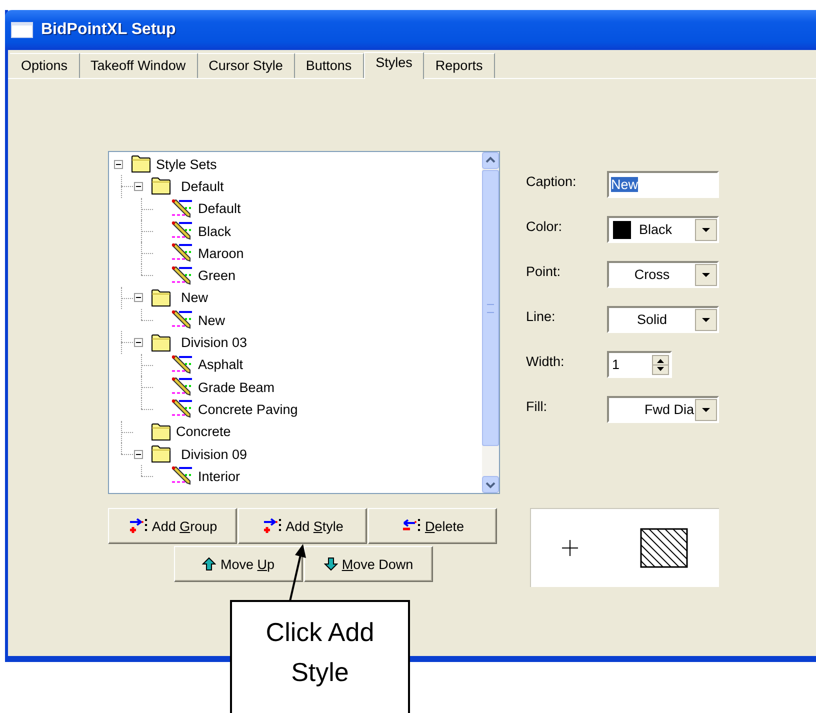 Image resolution: width=816 pixels, height=713 pixels. Describe the element at coordinates (172, 526) in the screenshot. I see `add-group-button: Add Group` at that location.